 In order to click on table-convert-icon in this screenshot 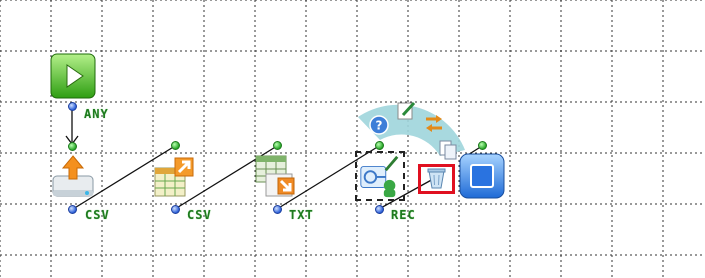, I will do `click(275, 176)`.